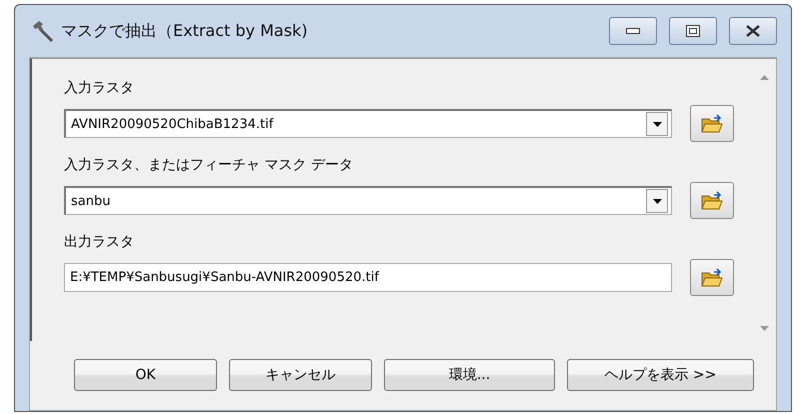  I want to click on close-icon, so click(753, 31).